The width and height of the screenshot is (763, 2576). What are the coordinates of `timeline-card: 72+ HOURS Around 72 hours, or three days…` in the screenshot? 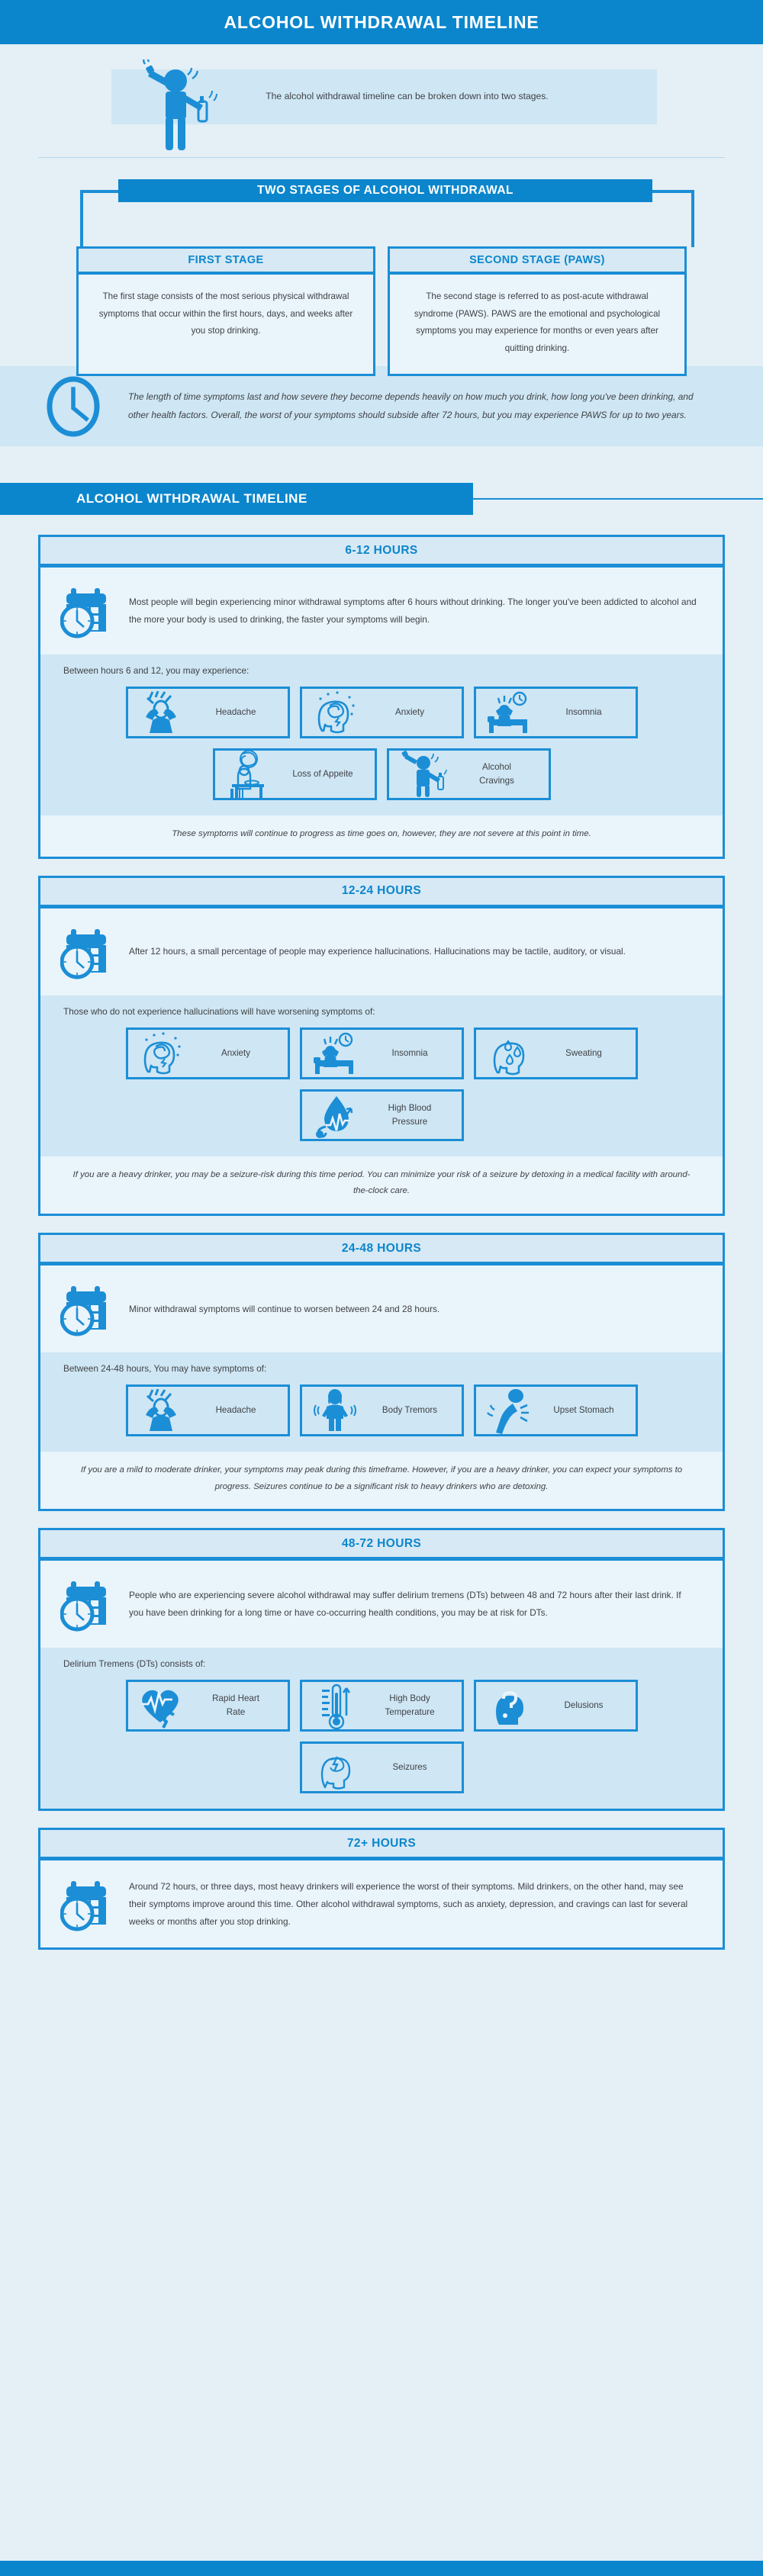 It's located at (382, 1889).